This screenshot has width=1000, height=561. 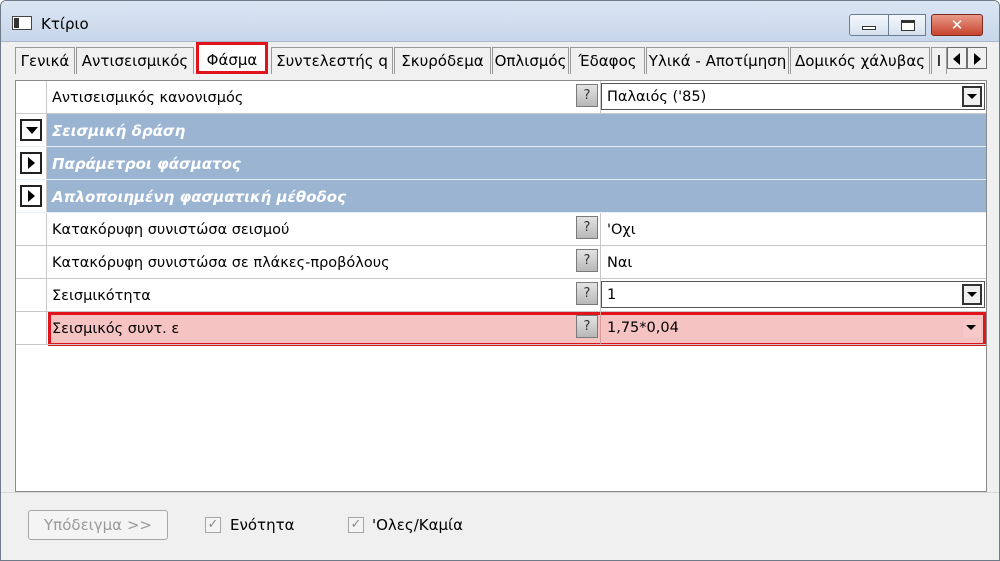 What do you see at coordinates (221, 263) in the screenshot?
I see `property-label: Κατακόρυφη συνιστώσα σε πλάκες-προβόλους` at bounding box center [221, 263].